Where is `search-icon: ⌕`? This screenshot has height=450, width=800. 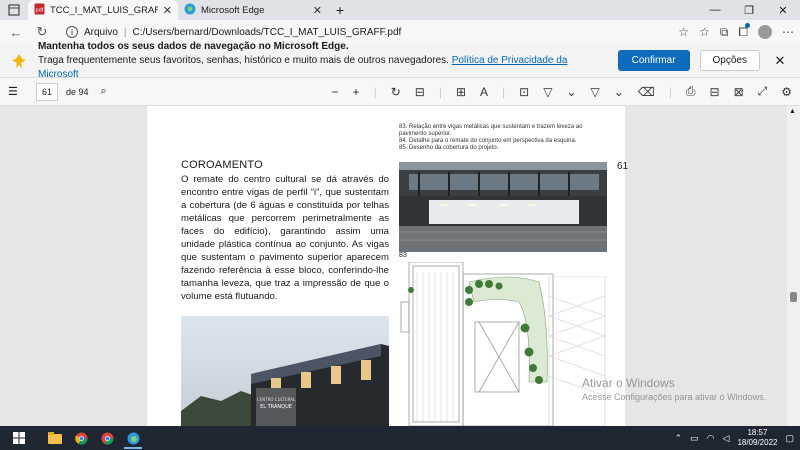 search-icon: ⌕ is located at coordinates (104, 91).